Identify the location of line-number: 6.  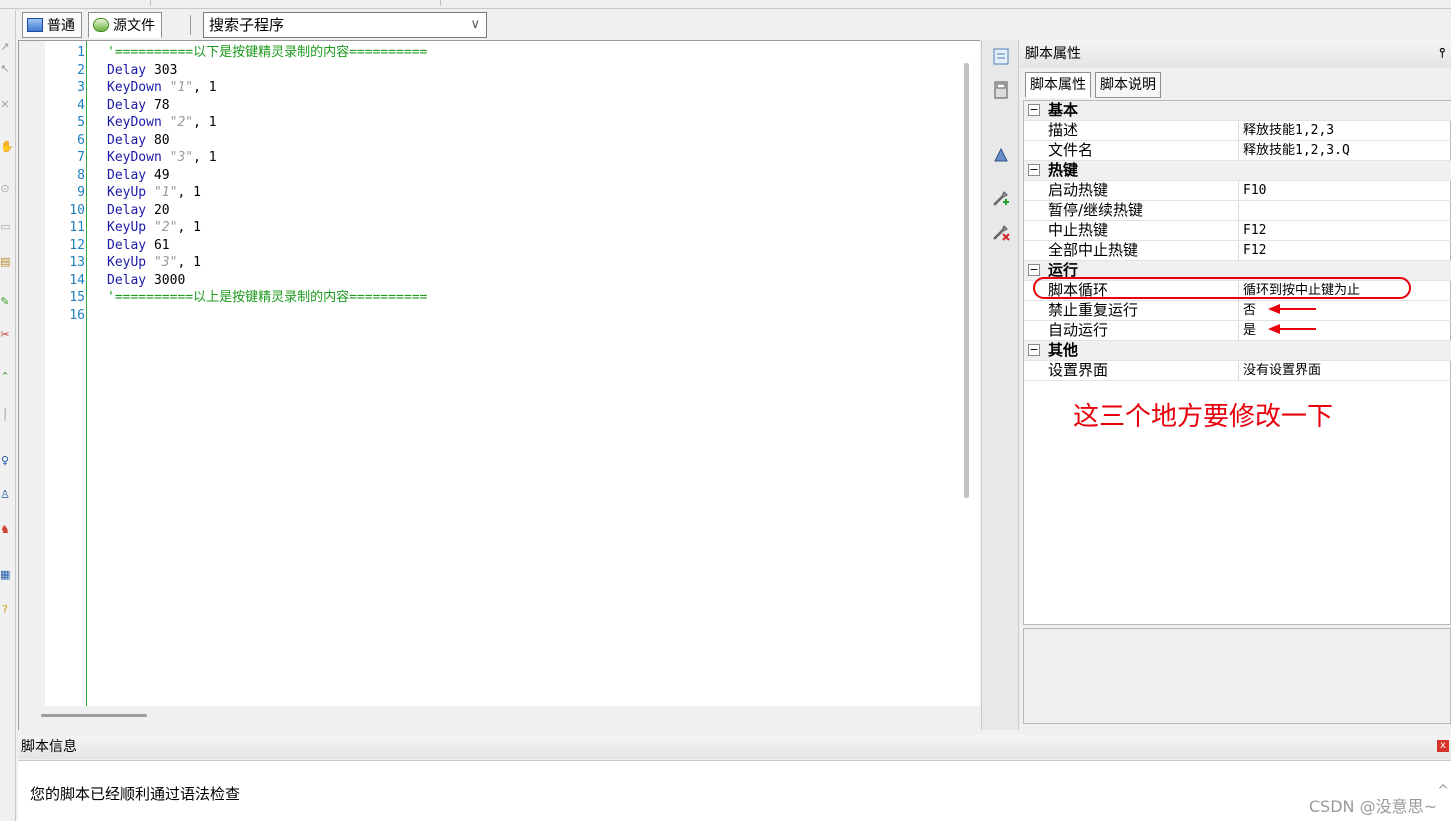
(81, 140).